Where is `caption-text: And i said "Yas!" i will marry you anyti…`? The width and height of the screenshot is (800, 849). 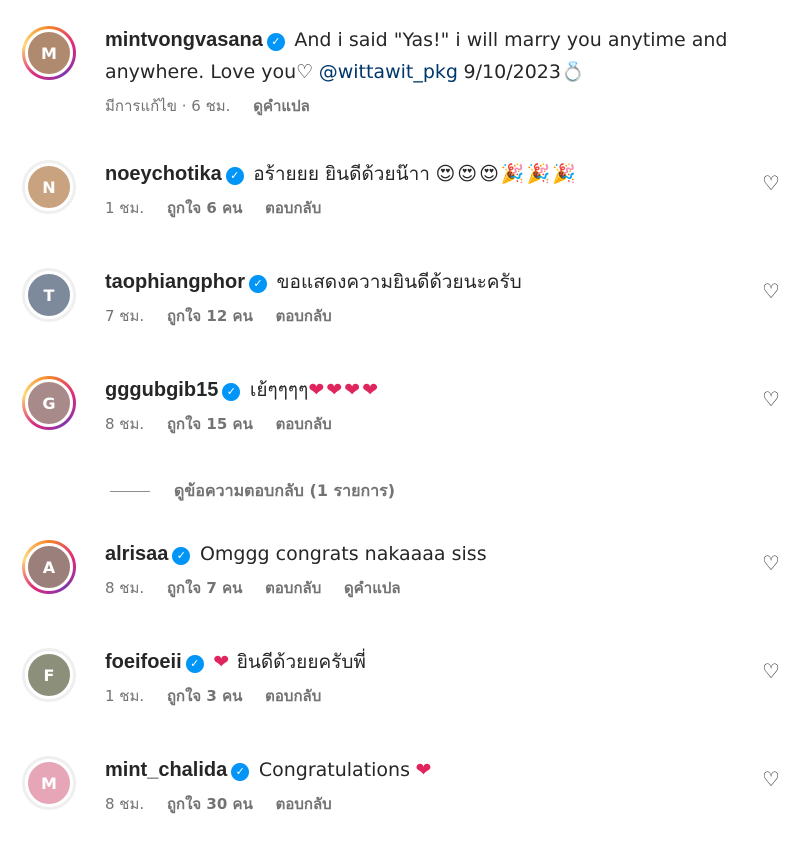 caption-text: And i said "Yas!" i will marry you anyti… is located at coordinates (511, 40).